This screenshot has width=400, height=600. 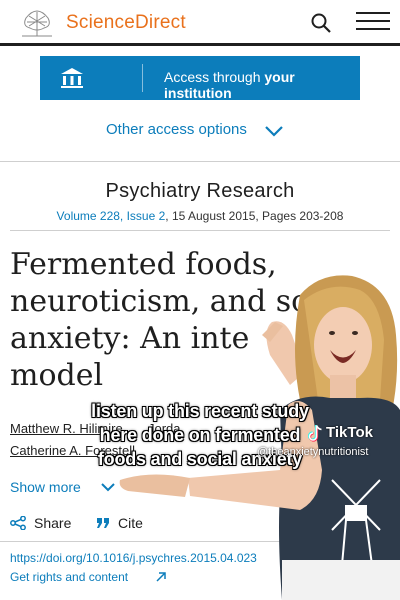 What do you see at coordinates (69, 577) in the screenshot?
I see `rights-link: Get rights and content` at bounding box center [69, 577].